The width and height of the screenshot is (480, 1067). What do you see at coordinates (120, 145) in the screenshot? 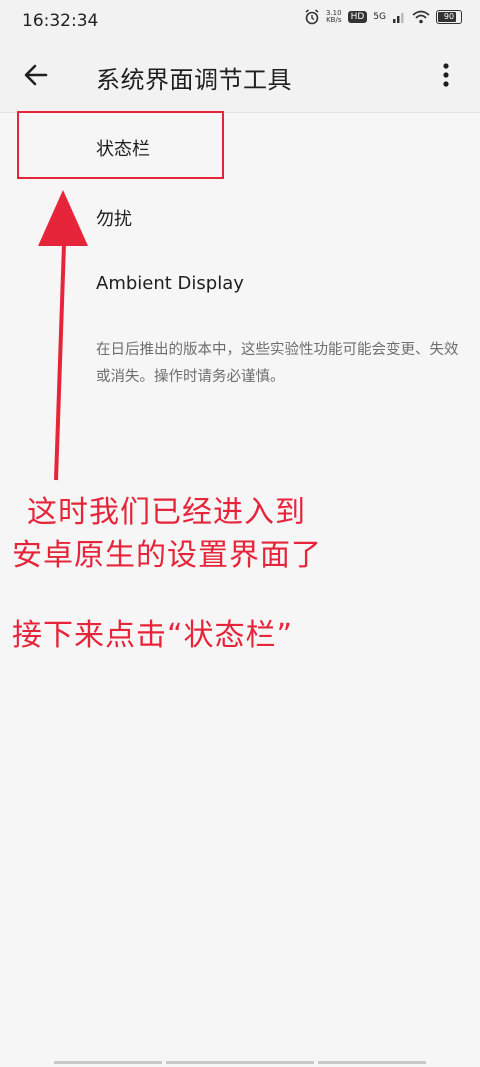
I see `annotation-highlight-box` at bounding box center [120, 145].